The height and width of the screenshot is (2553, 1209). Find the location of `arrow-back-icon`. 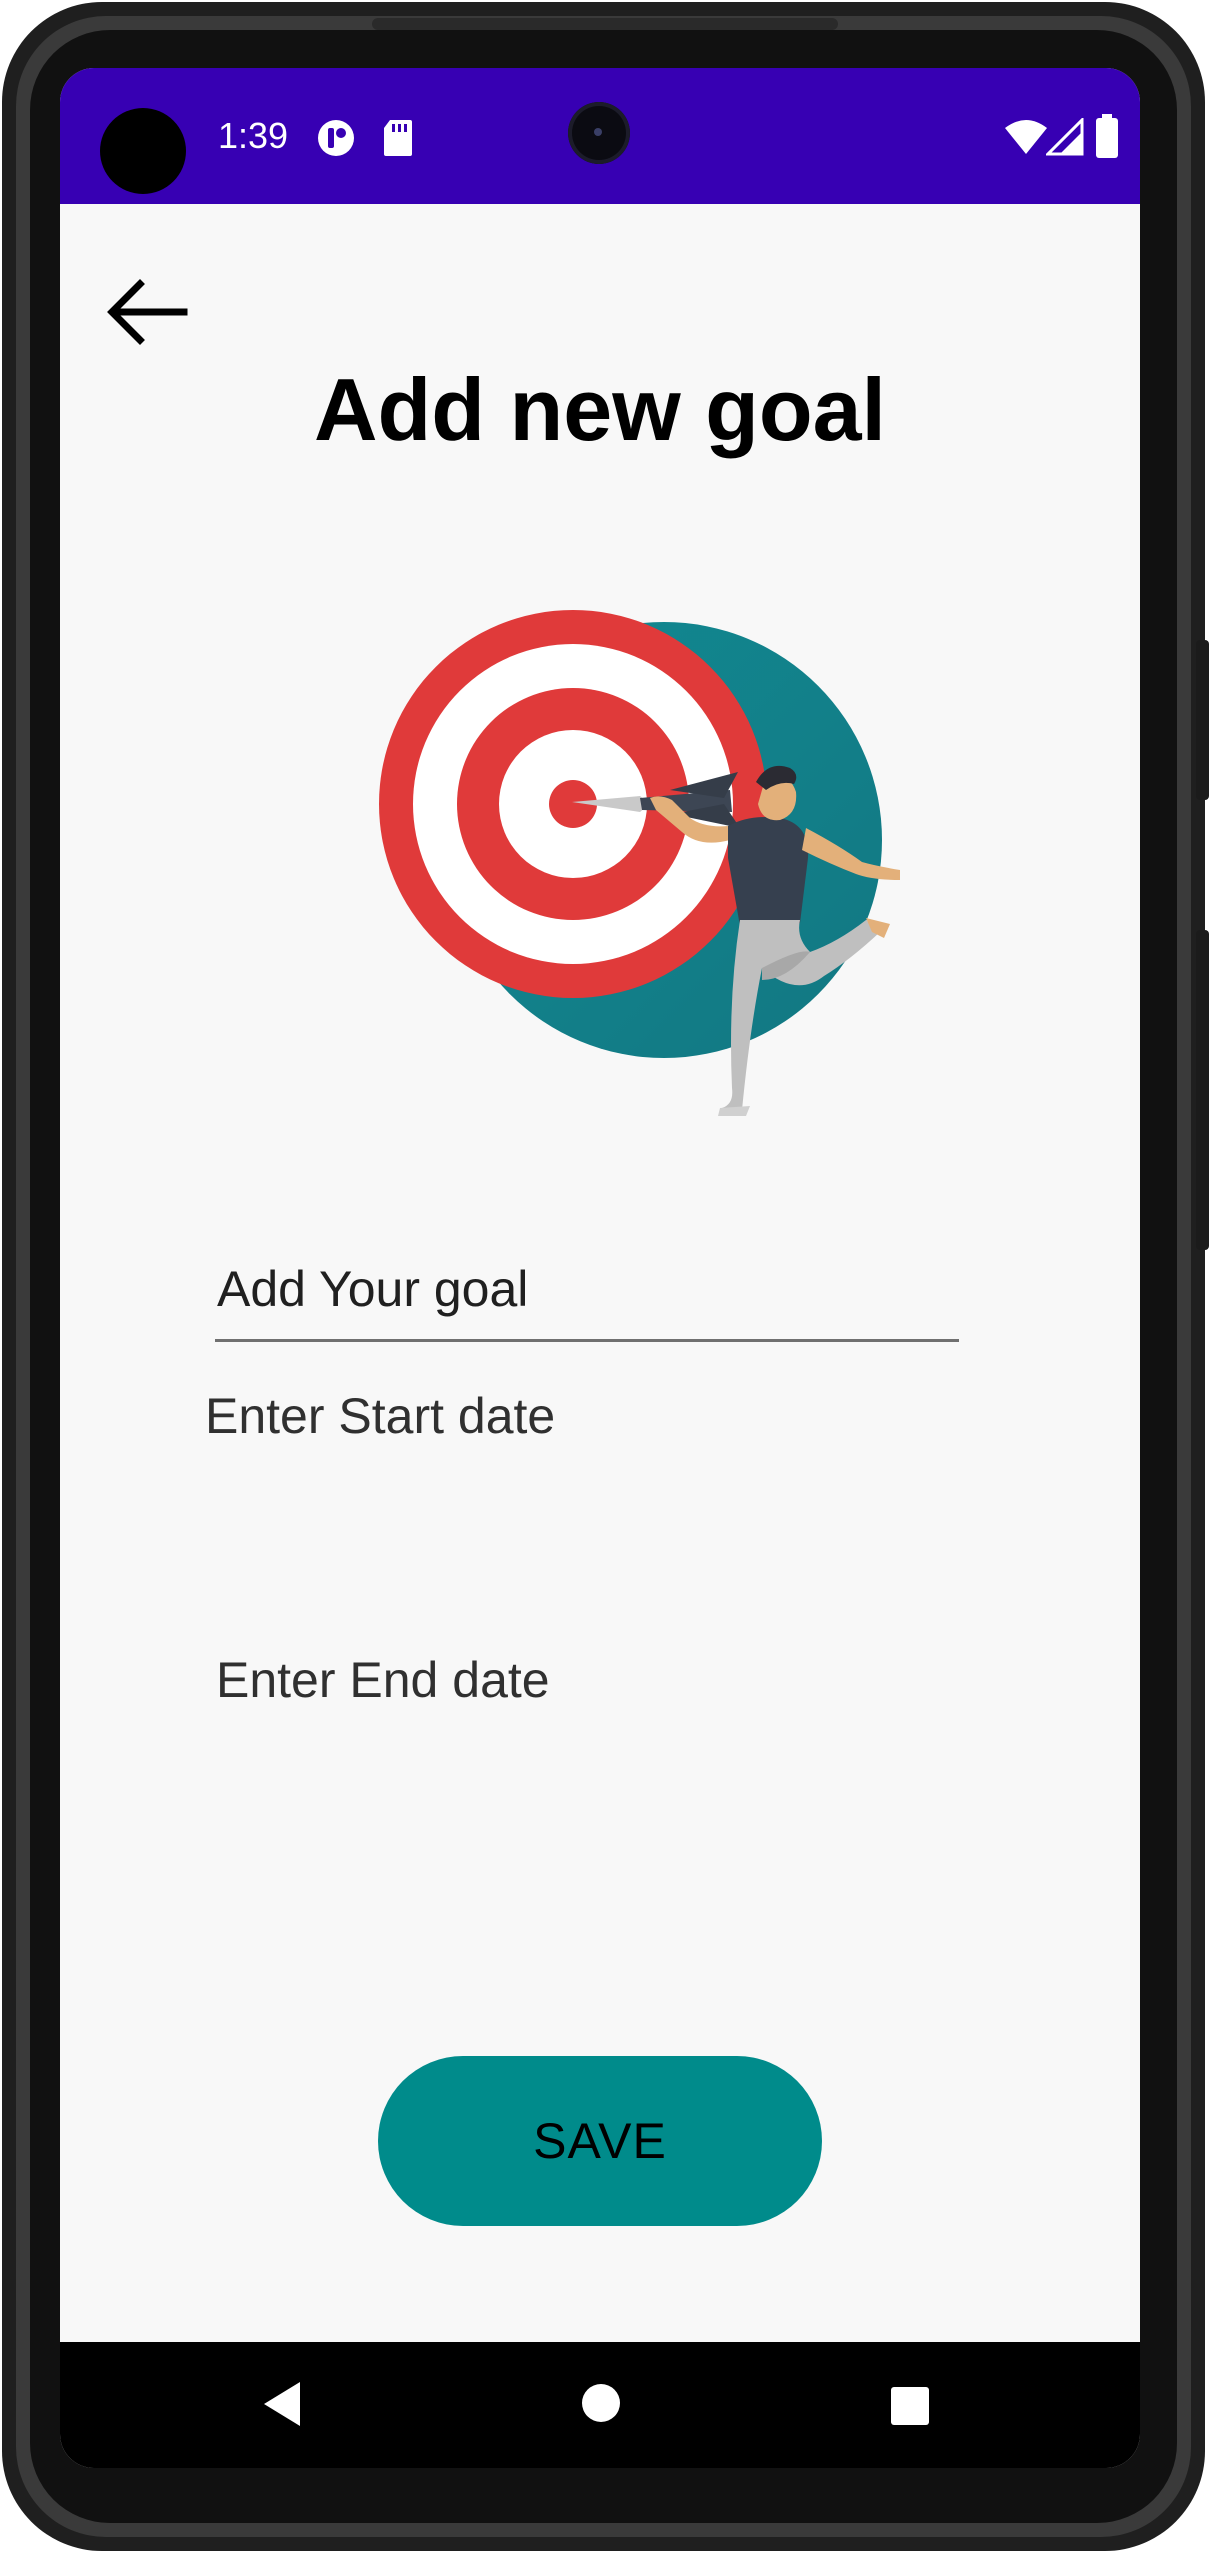

arrow-back-icon is located at coordinates (147, 312).